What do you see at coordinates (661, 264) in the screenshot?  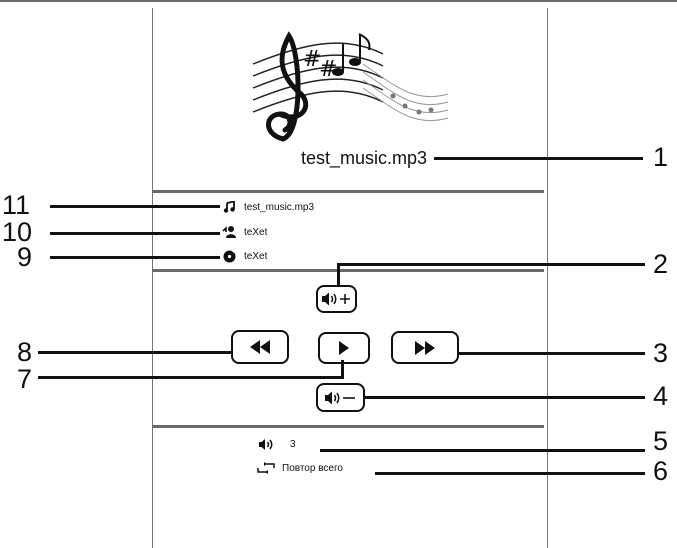 I see `callout-number-2: 2` at bounding box center [661, 264].